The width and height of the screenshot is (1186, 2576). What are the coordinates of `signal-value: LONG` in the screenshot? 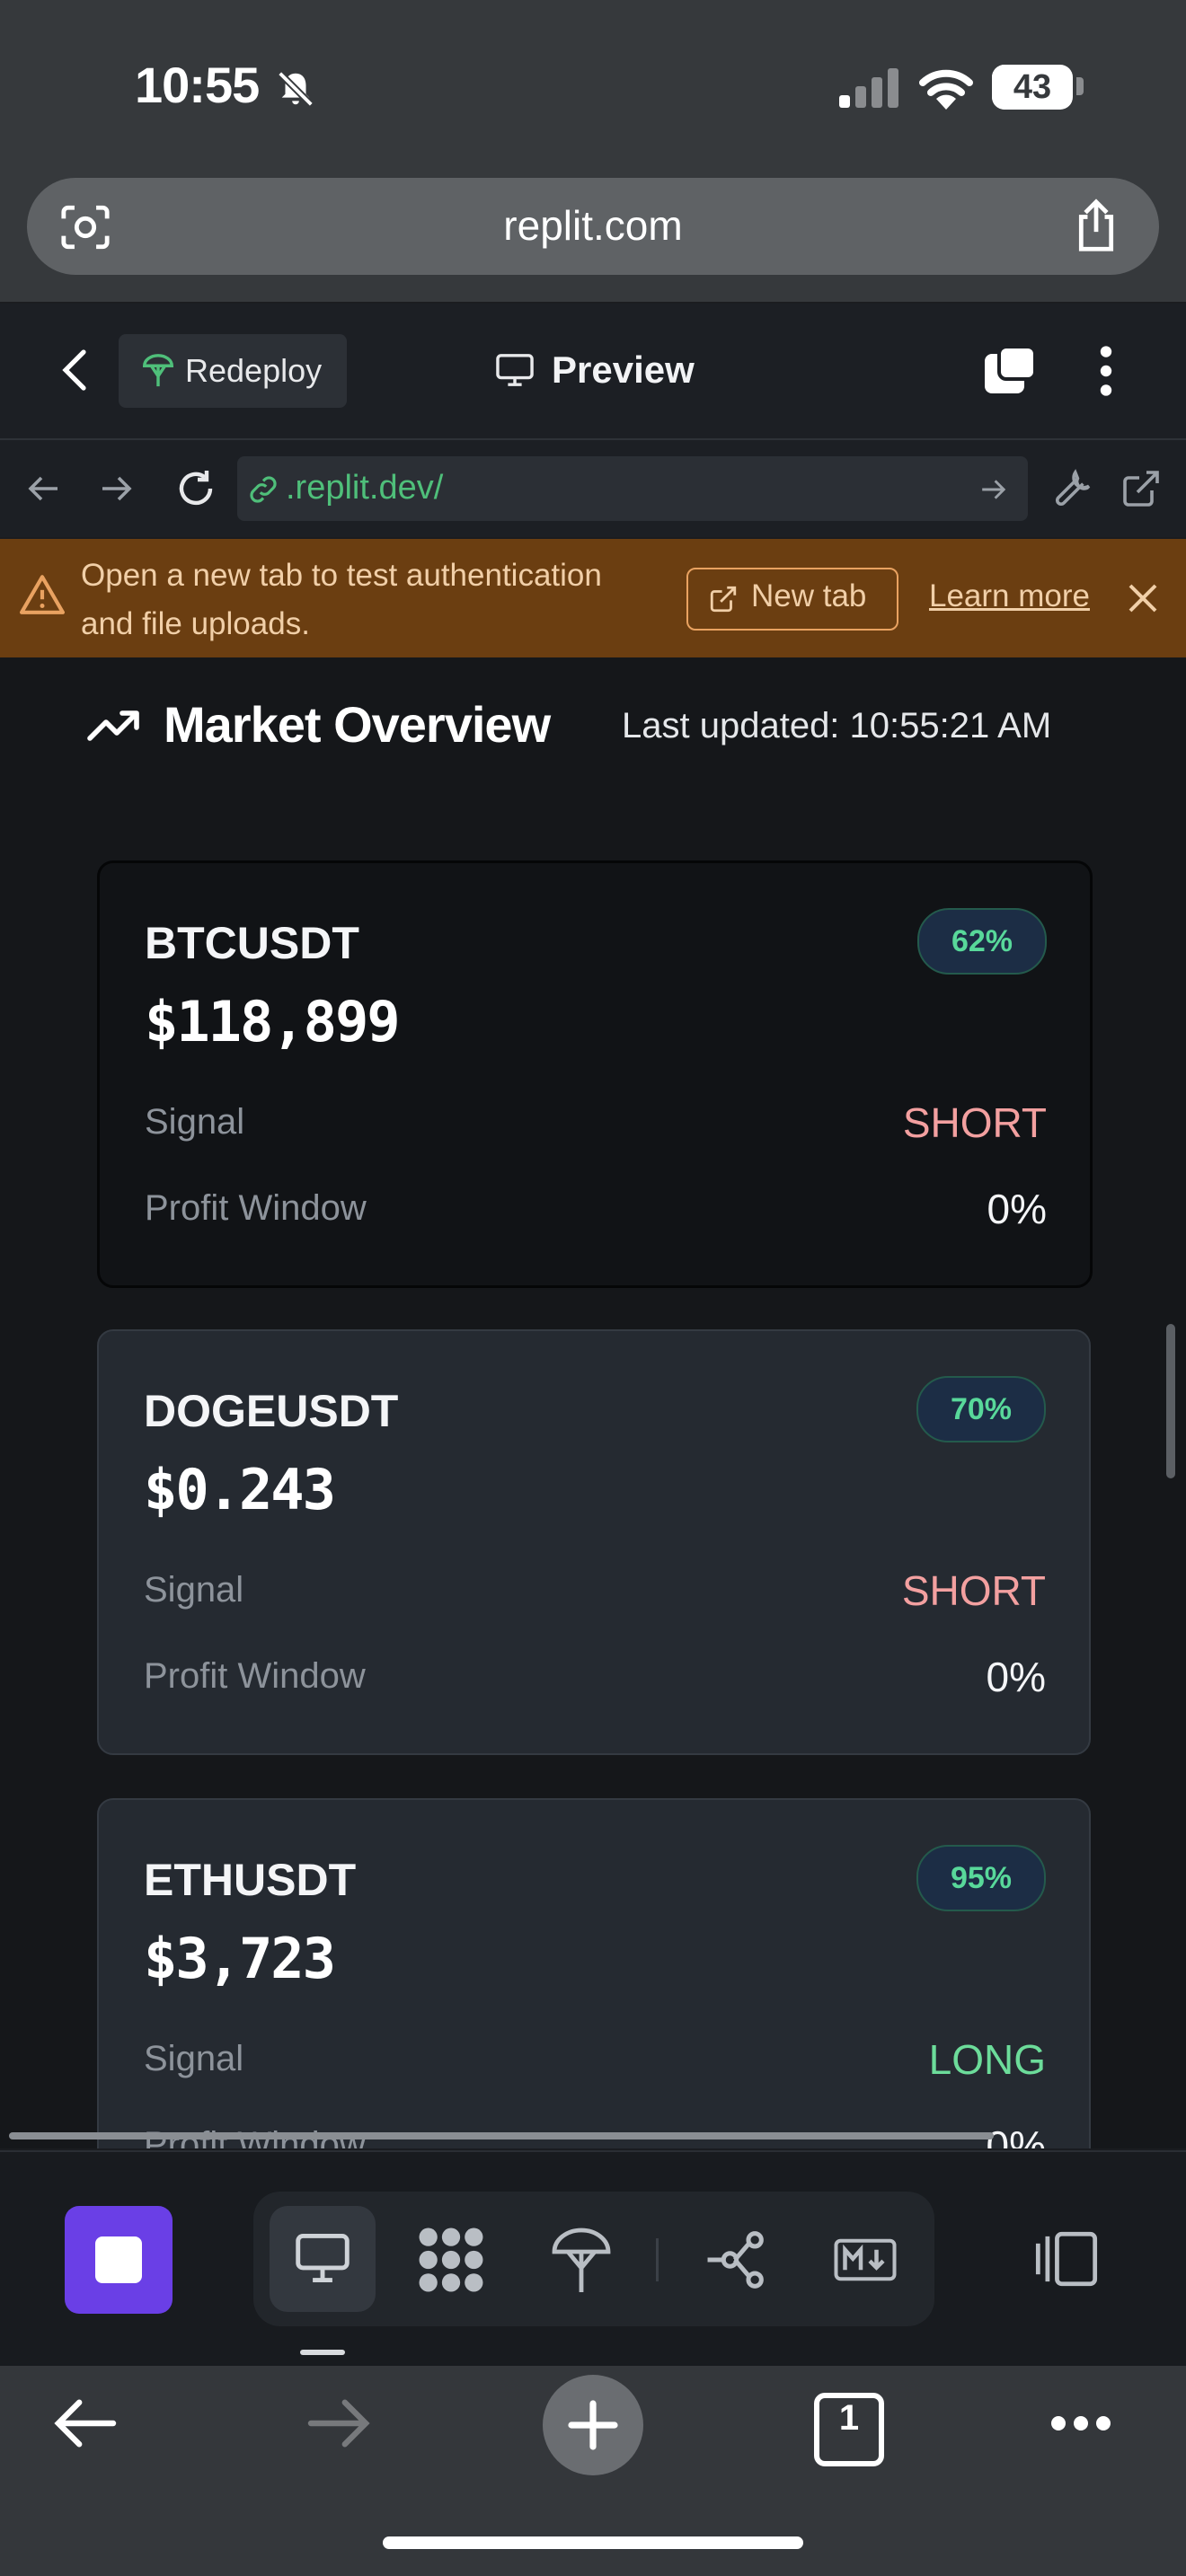 It's located at (987, 2059).